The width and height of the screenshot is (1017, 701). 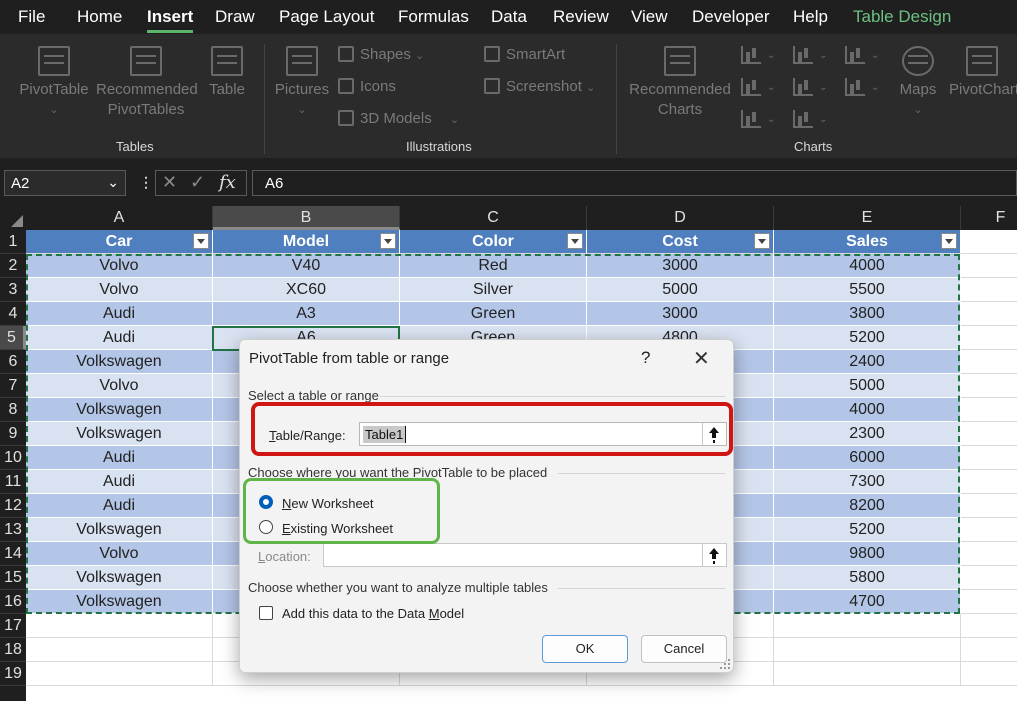 What do you see at coordinates (13, 218) in the screenshot?
I see `select-all-icon` at bounding box center [13, 218].